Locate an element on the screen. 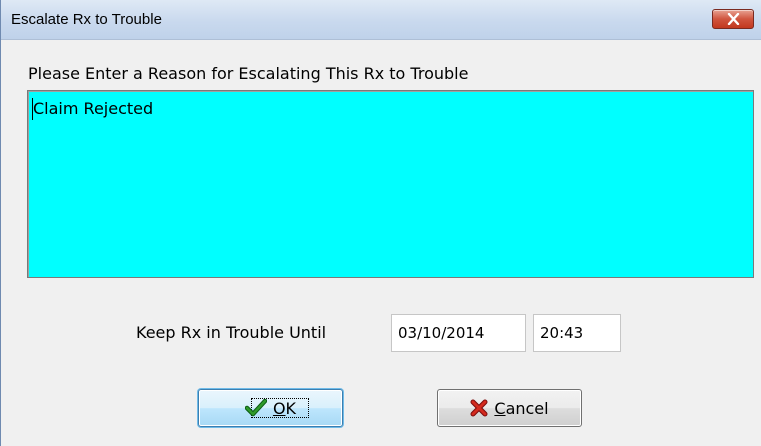 This screenshot has height=446, width=761. checkmark-icon is located at coordinates (255, 408).